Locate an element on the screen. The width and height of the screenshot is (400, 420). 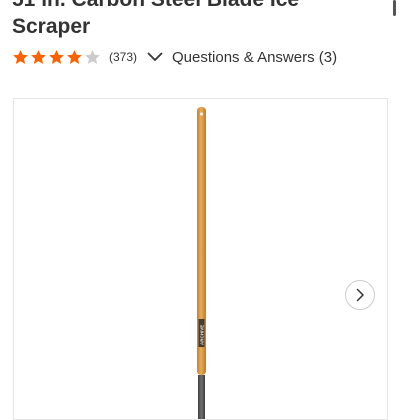
scrollbar is located at coordinates (394, 8).